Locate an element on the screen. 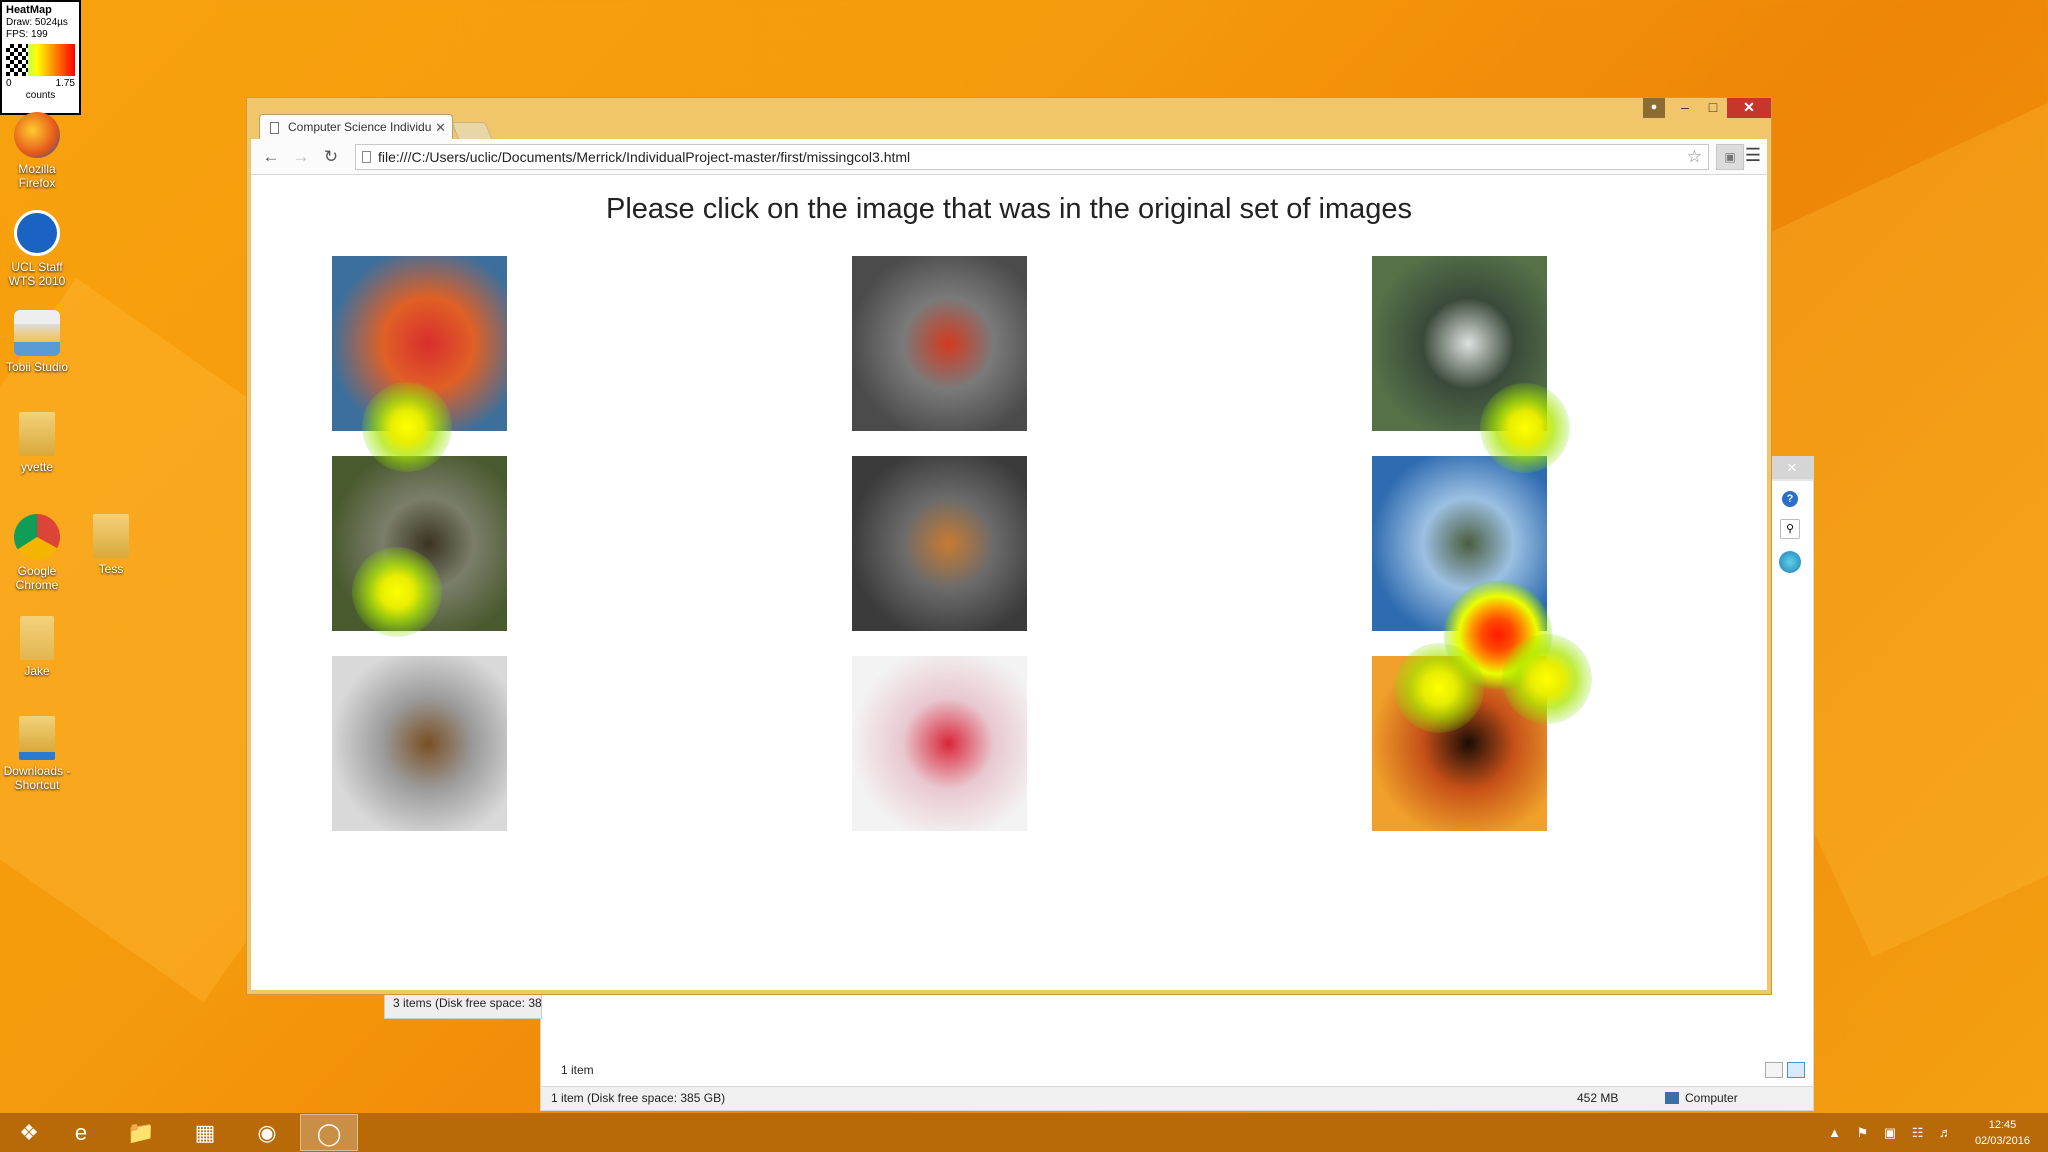 This screenshot has height=1152, width=2048. explorer-view-toggle is located at coordinates (1785, 1070).